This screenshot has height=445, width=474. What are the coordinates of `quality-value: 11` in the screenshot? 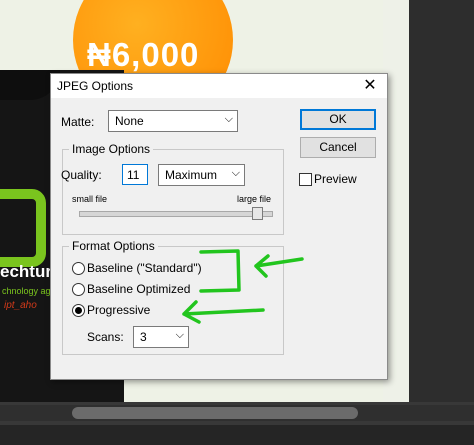 It's located at (133, 175).